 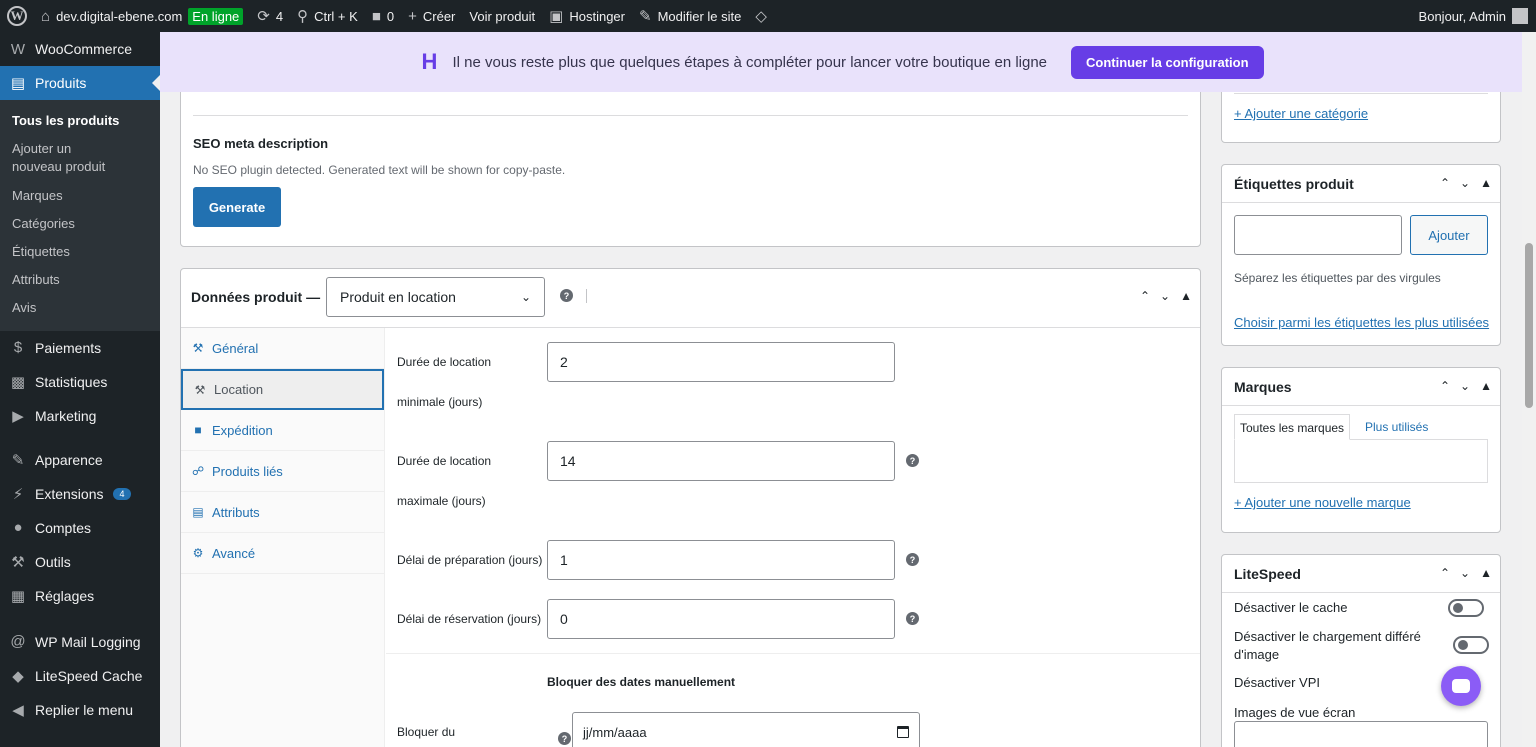 What do you see at coordinates (80, 562) in the screenshot?
I see `menu-tools: ⚒ Outils` at bounding box center [80, 562].